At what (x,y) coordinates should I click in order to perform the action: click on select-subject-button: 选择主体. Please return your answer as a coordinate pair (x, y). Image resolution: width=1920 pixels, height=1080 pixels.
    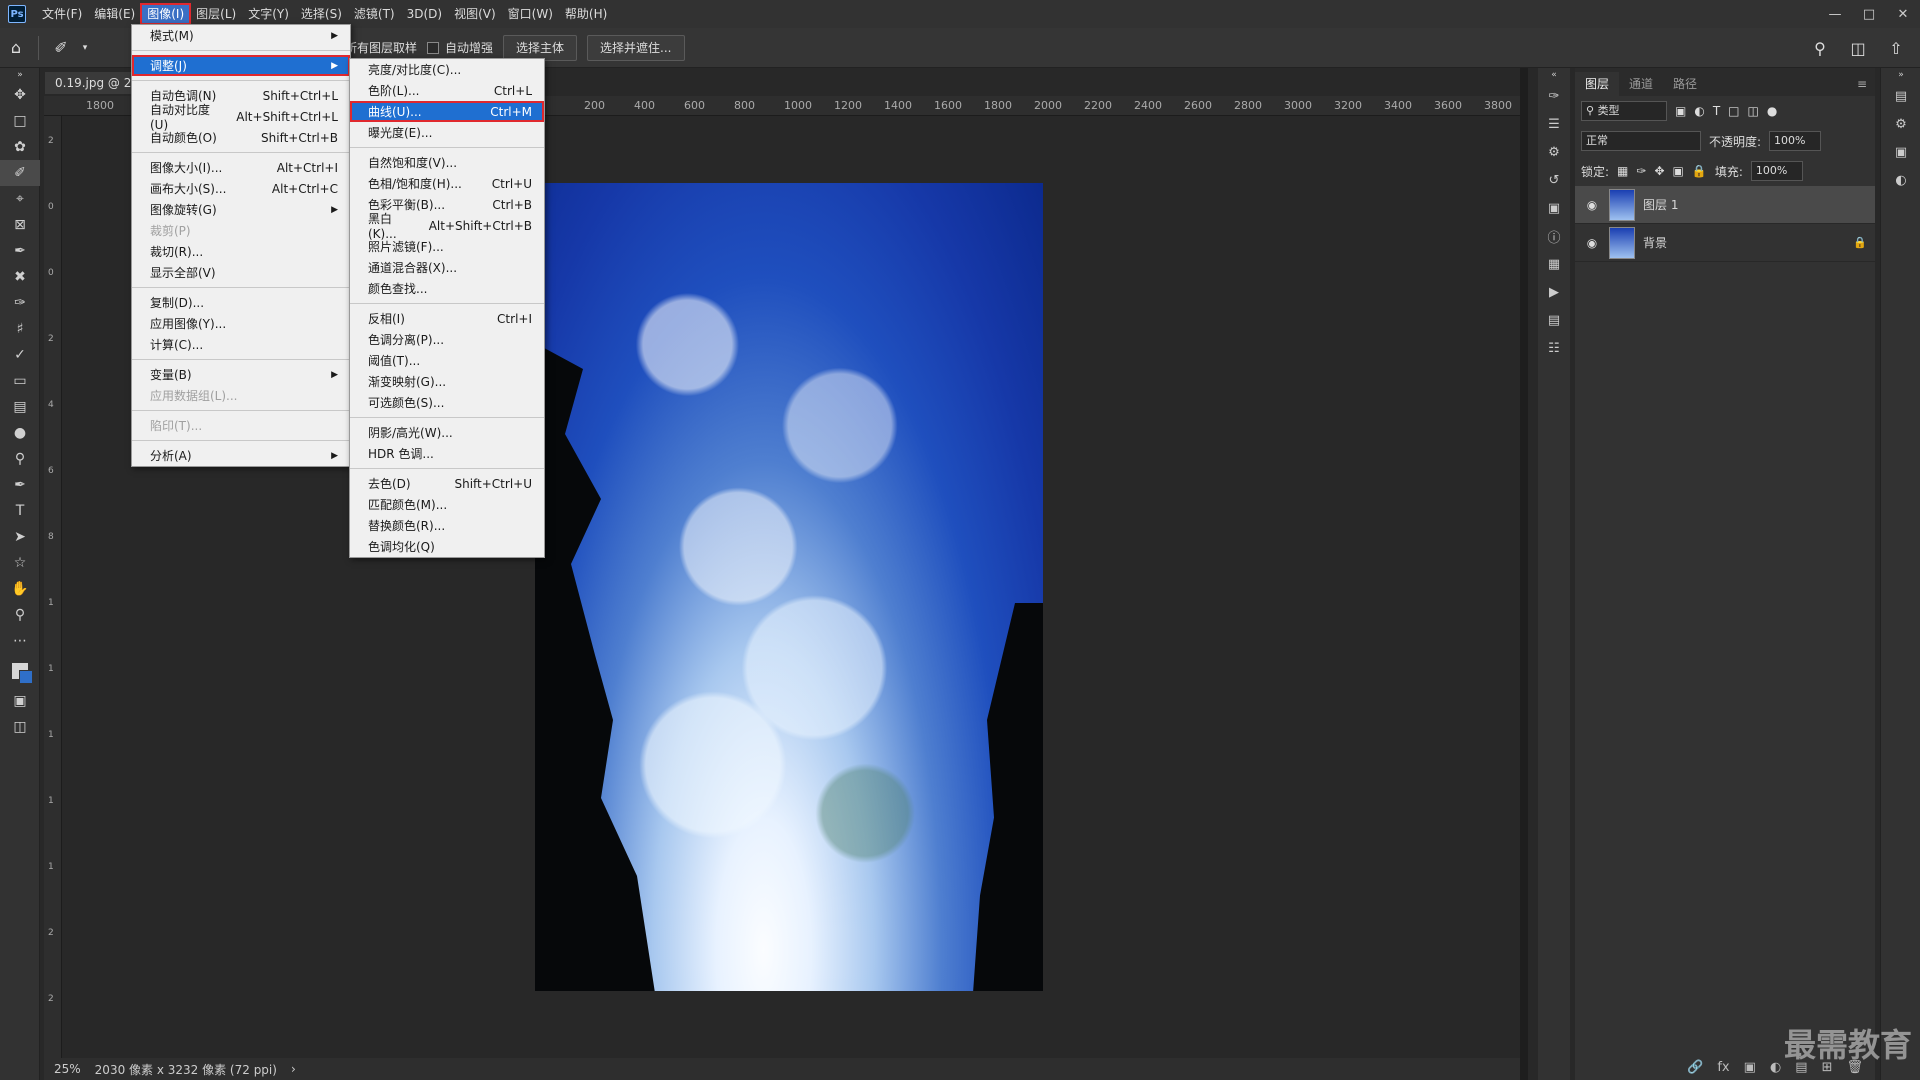
    Looking at the image, I should click on (540, 47).